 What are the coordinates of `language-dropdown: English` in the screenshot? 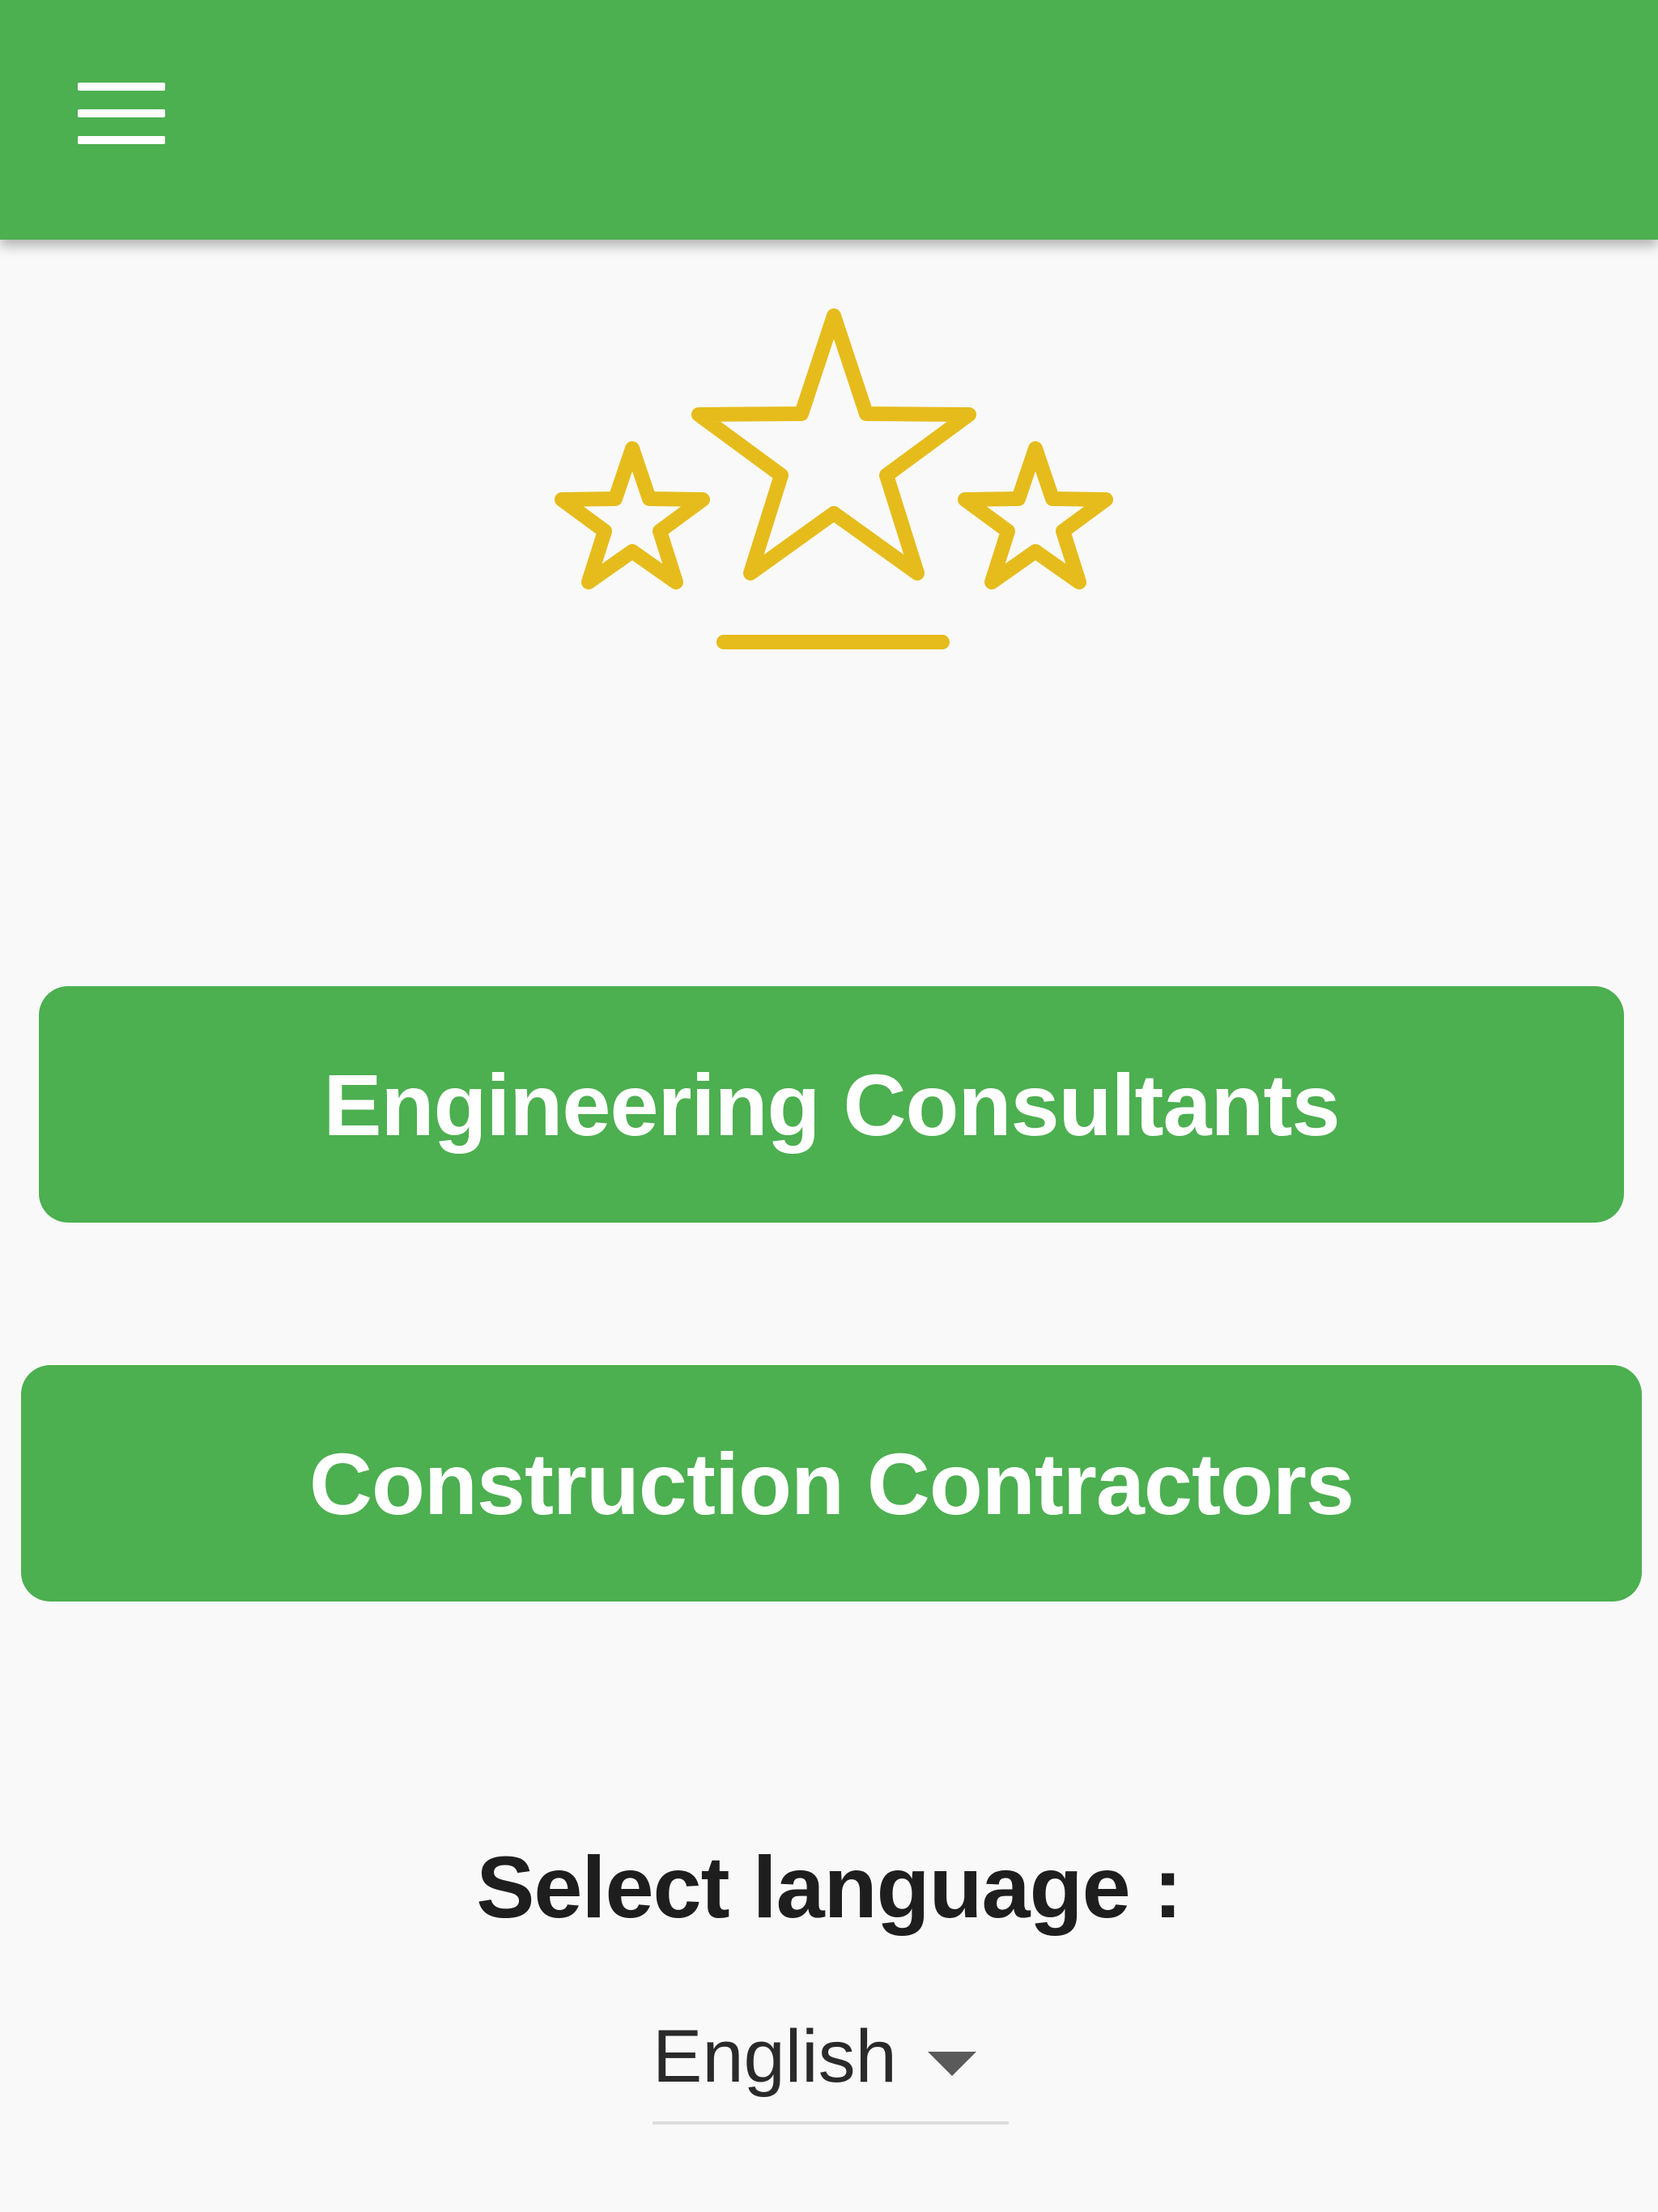 It's located at (831, 2065).